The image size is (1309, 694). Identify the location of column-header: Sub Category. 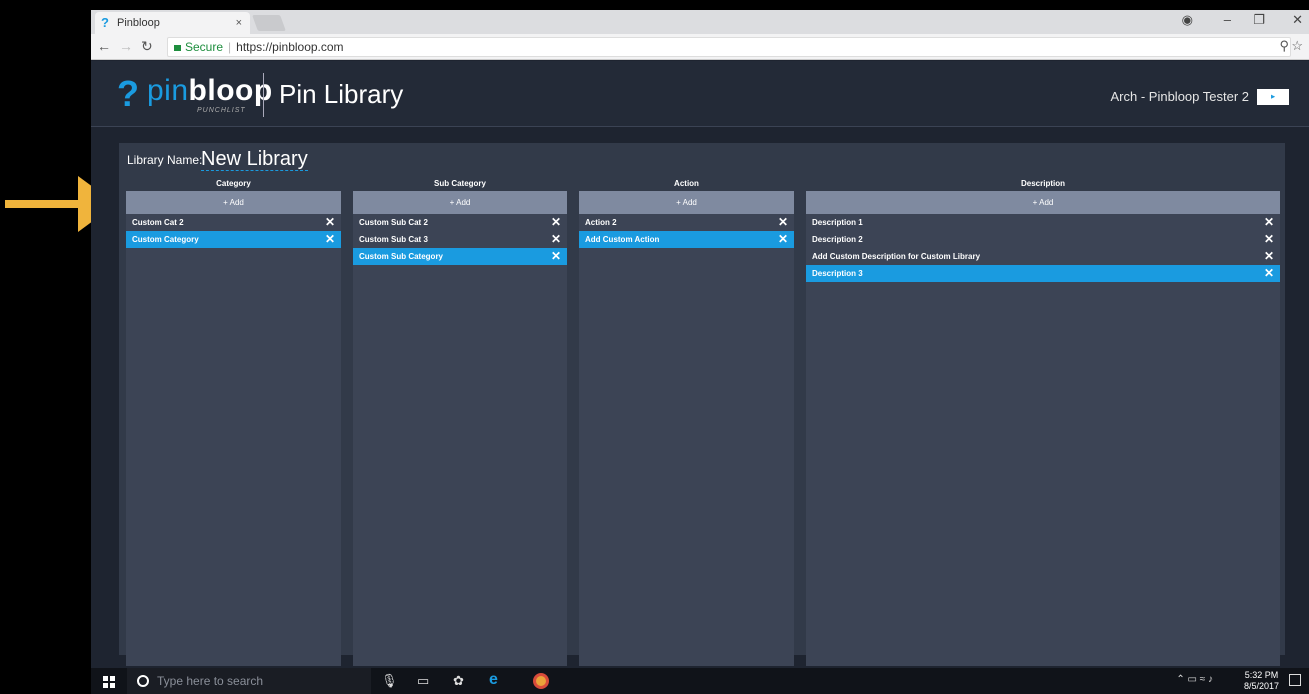
(459, 183).